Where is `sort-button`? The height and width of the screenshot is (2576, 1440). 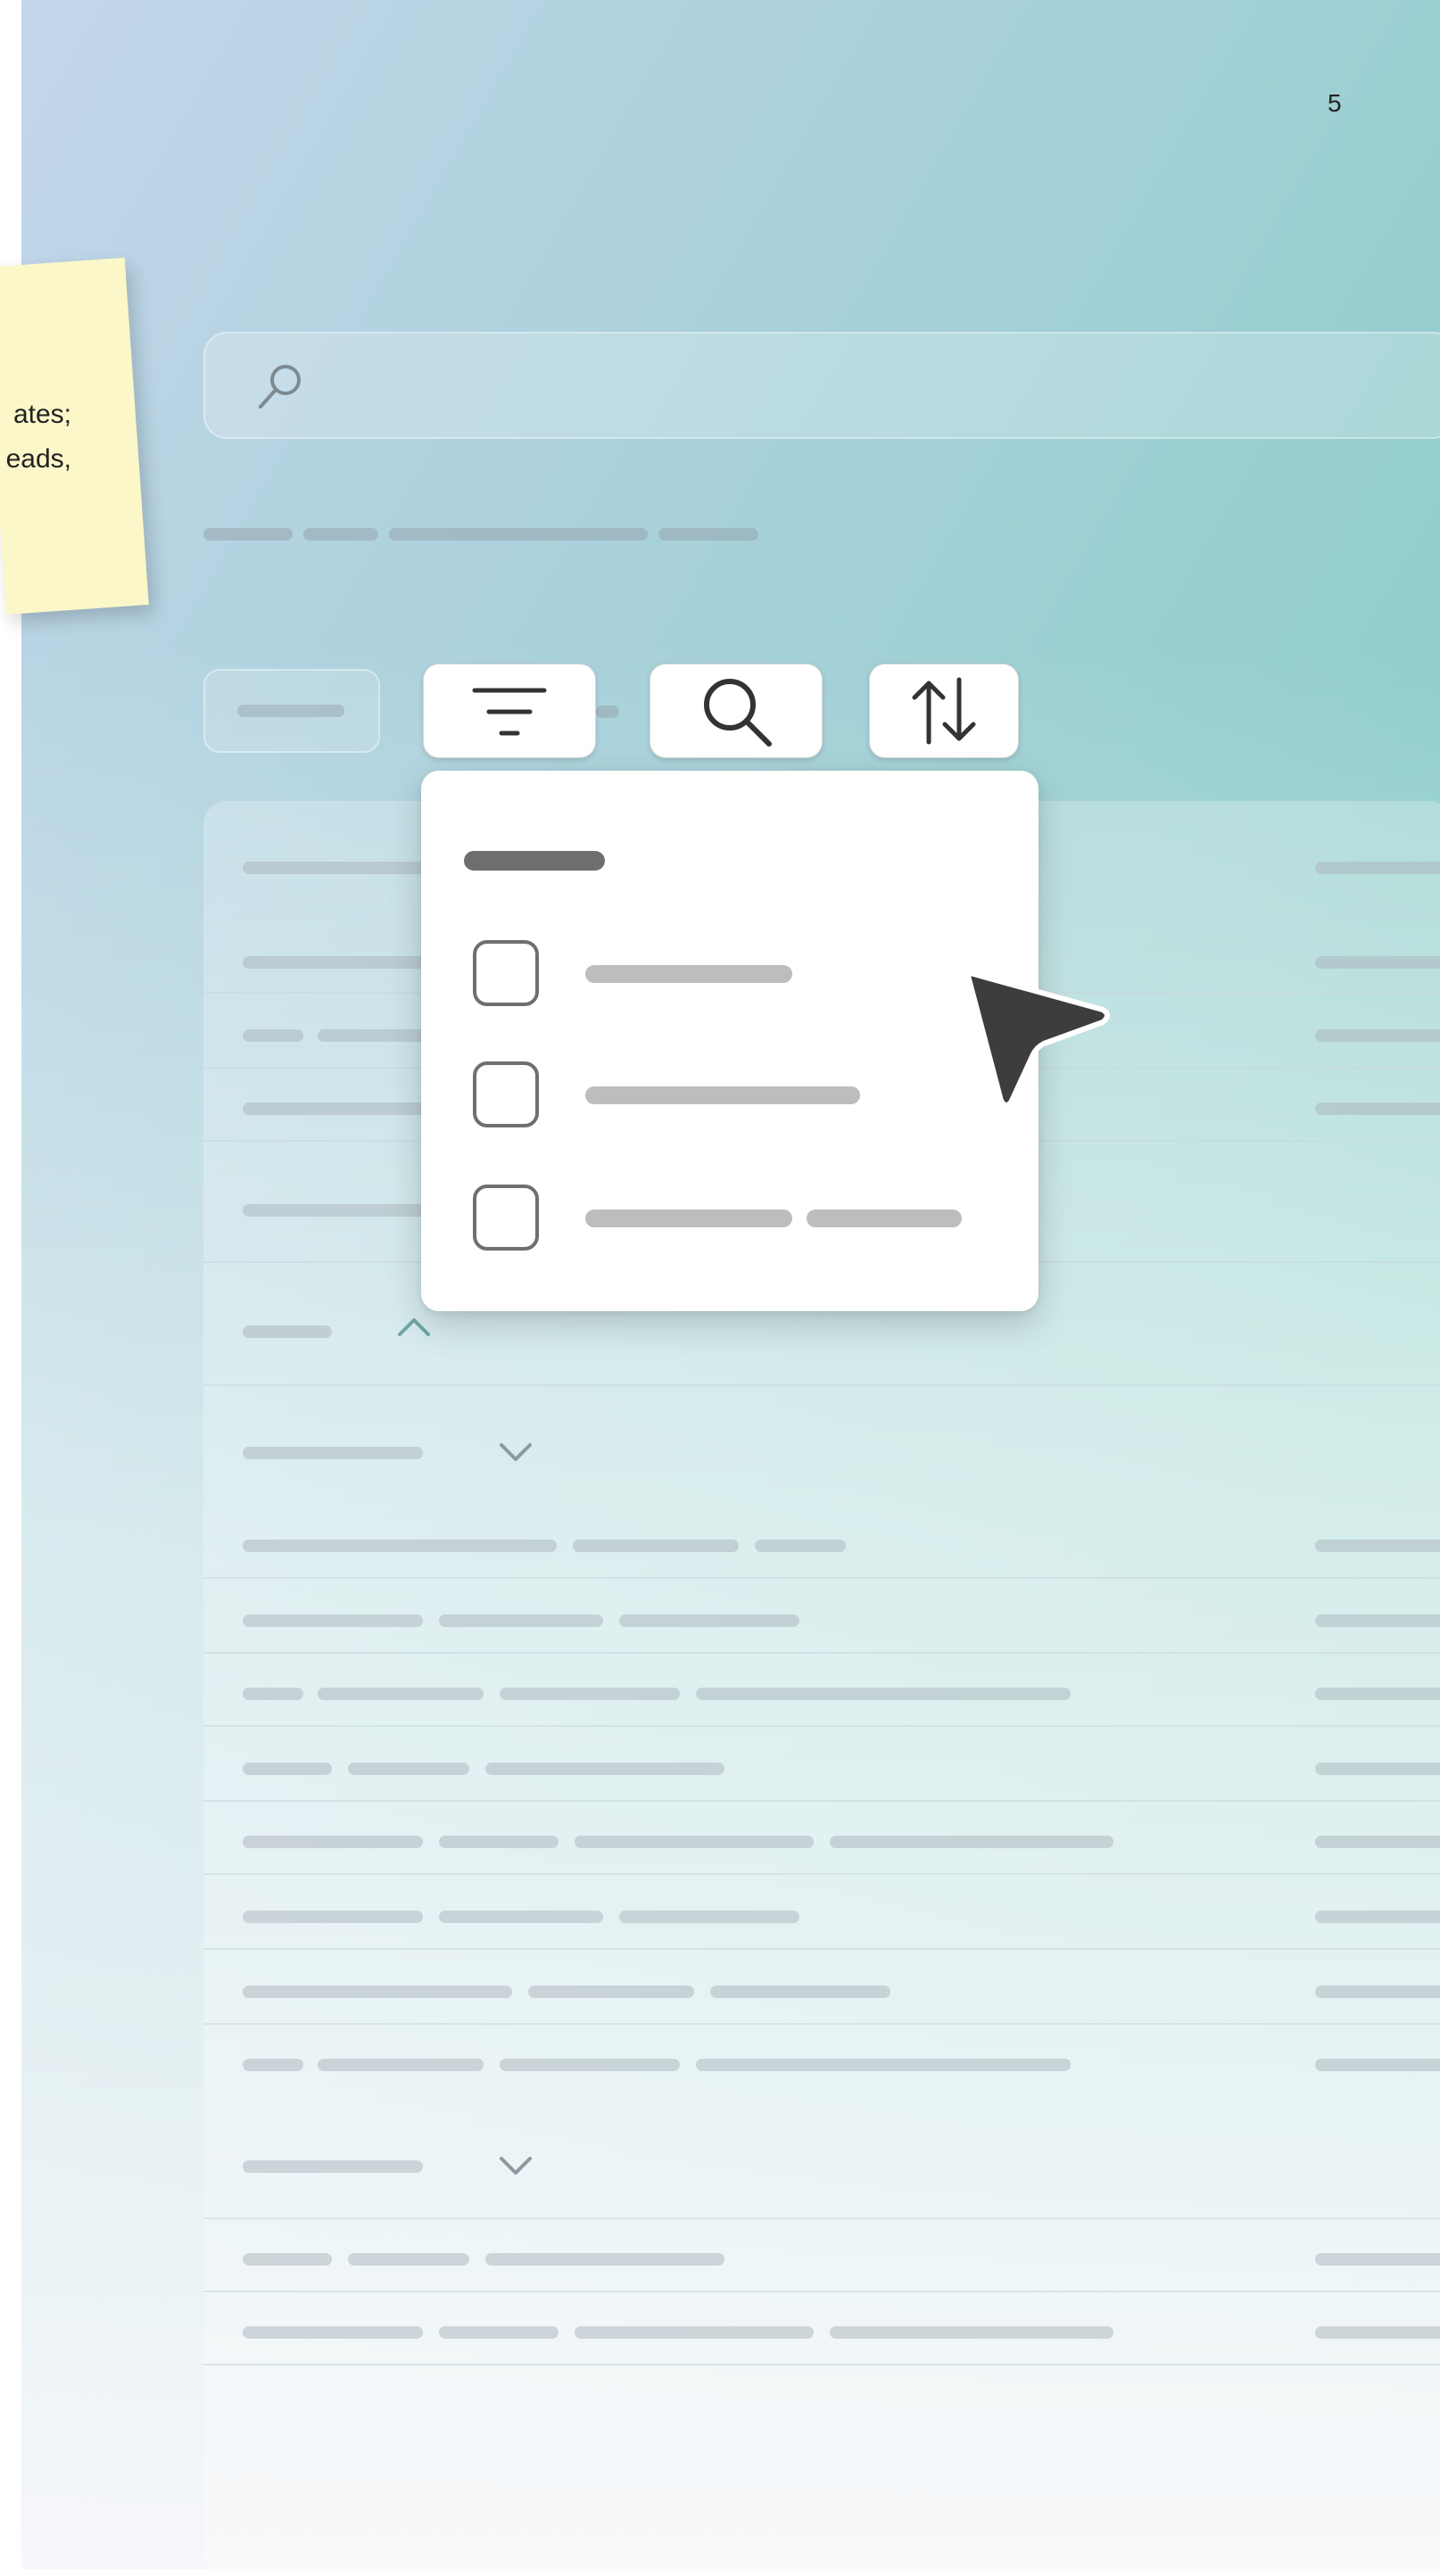 sort-button is located at coordinates (944, 711).